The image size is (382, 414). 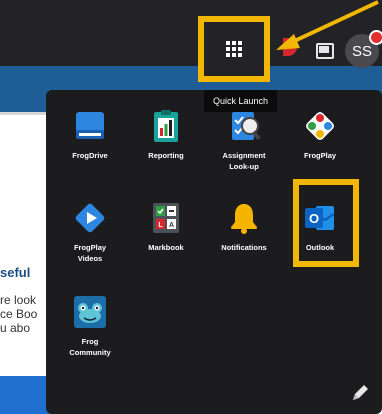 I want to click on page-text-line: re look, so click(x=18, y=300).